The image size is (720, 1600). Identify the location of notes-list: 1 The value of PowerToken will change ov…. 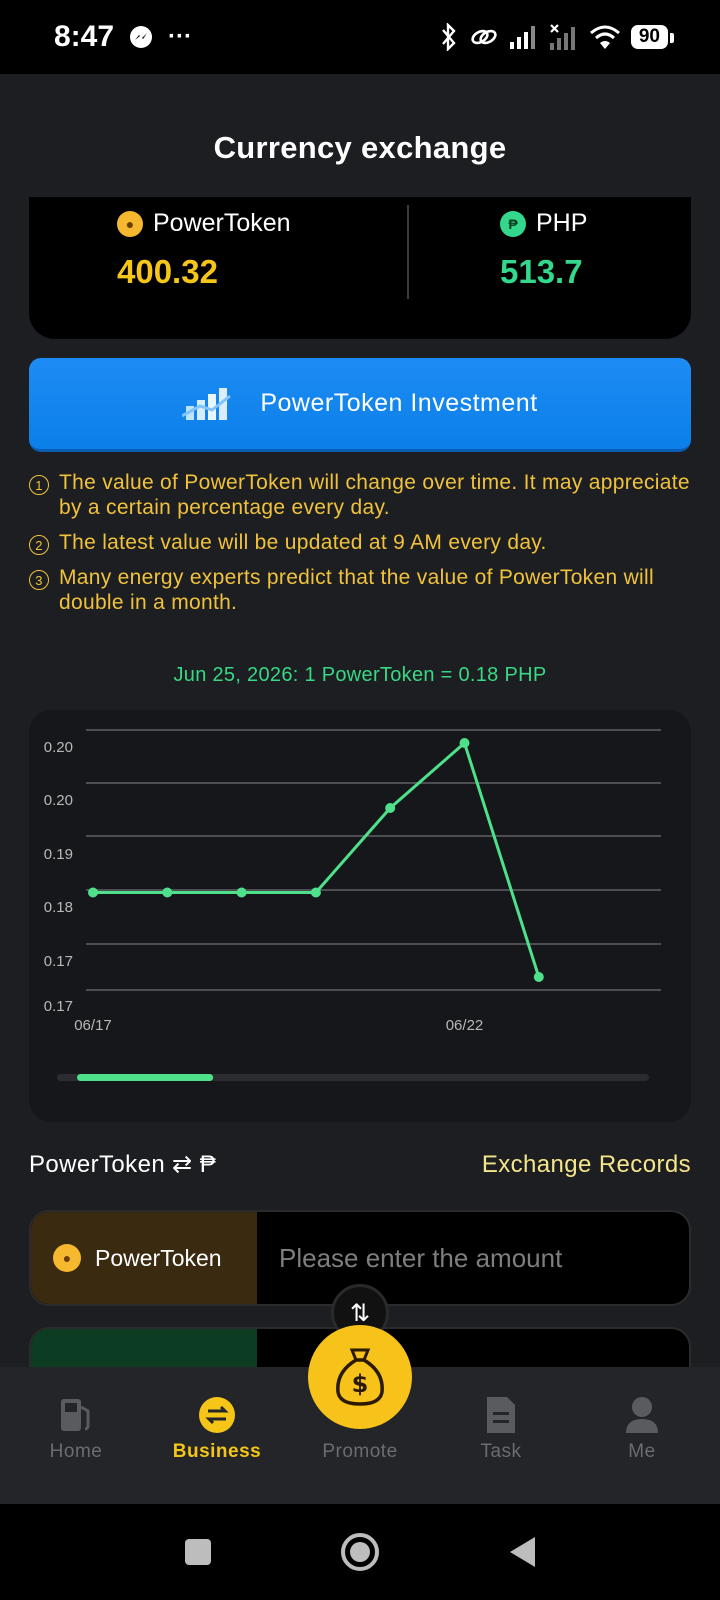
(360, 547).